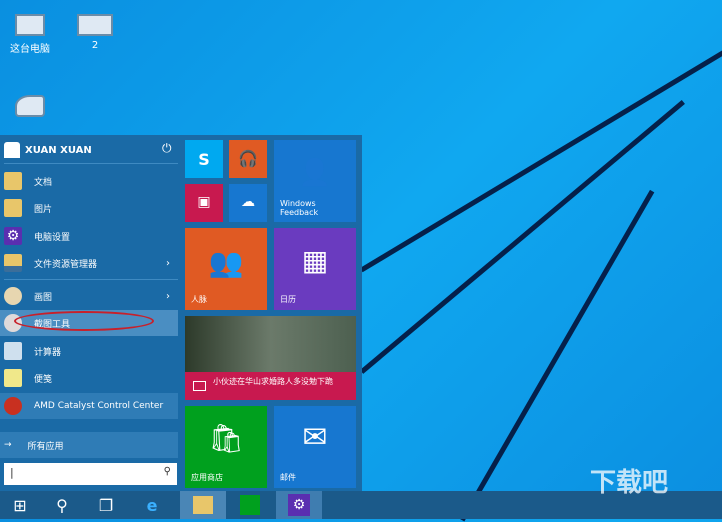 This screenshot has width=722, height=522. I want to click on task-view-icon: ❐, so click(106, 505).